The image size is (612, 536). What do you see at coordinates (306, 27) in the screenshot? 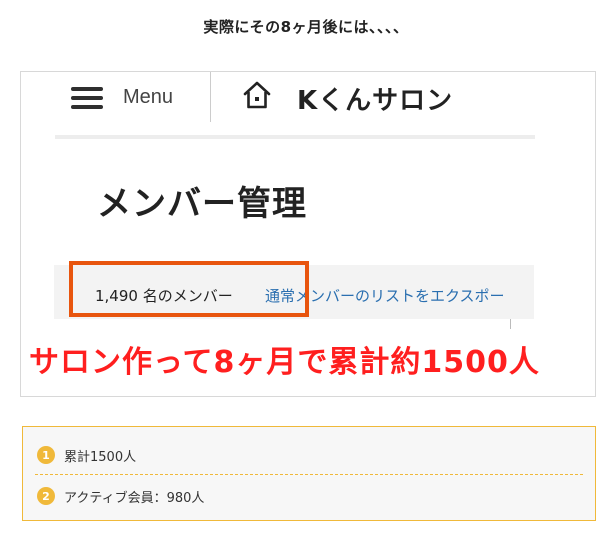
I see `headline: 実際にその8ヶ月後には、、、、` at bounding box center [306, 27].